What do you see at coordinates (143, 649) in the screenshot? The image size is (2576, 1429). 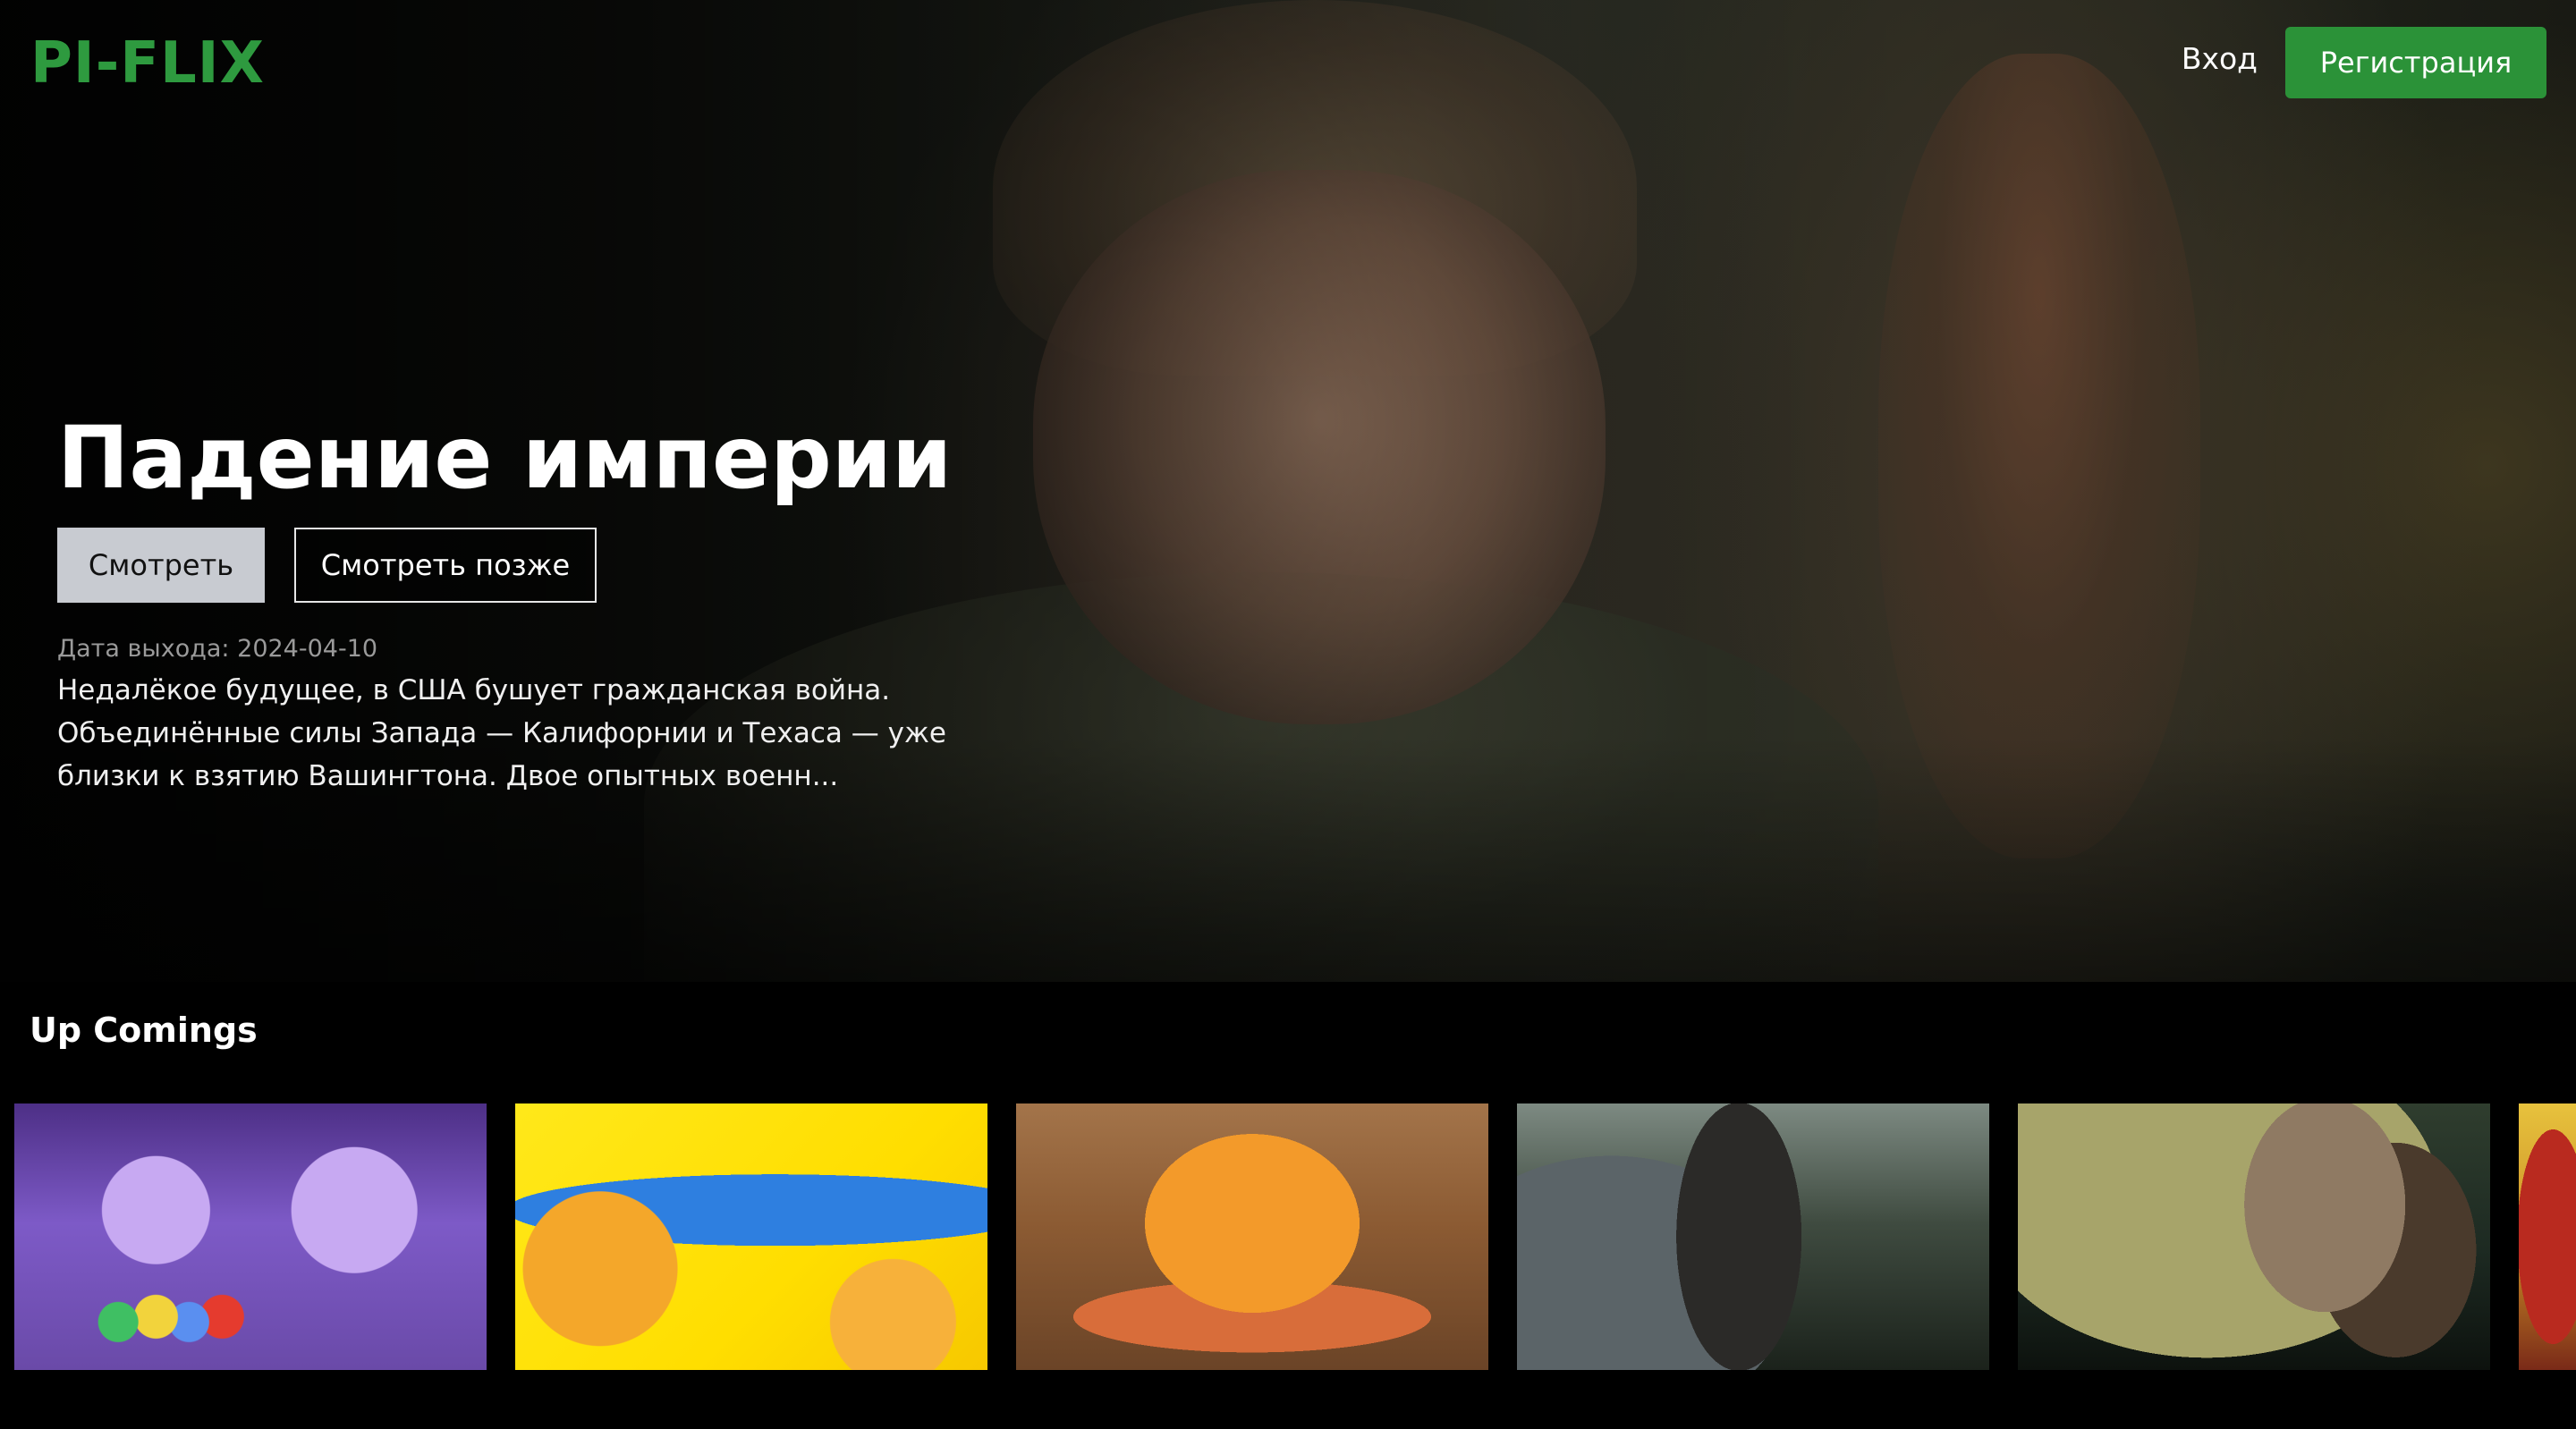 I see `release-date-label: Дата выхода:` at bounding box center [143, 649].